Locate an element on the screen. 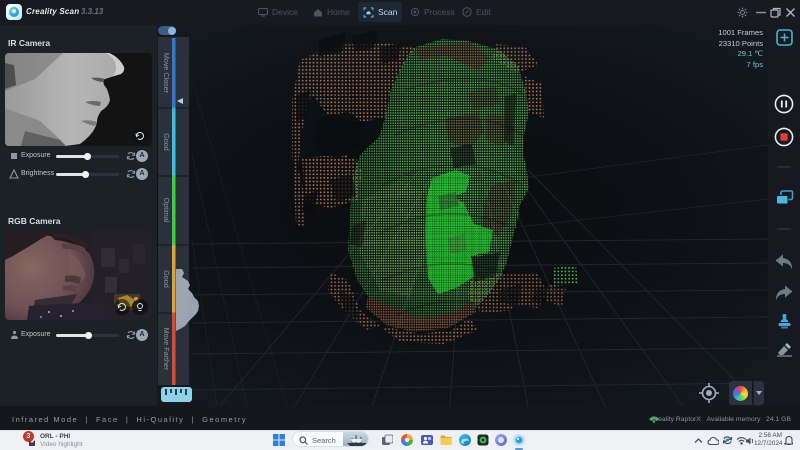 Image resolution: width=800 pixels, height=450 pixels. svg-text: Move Farther is located at coordinates (166, 349).